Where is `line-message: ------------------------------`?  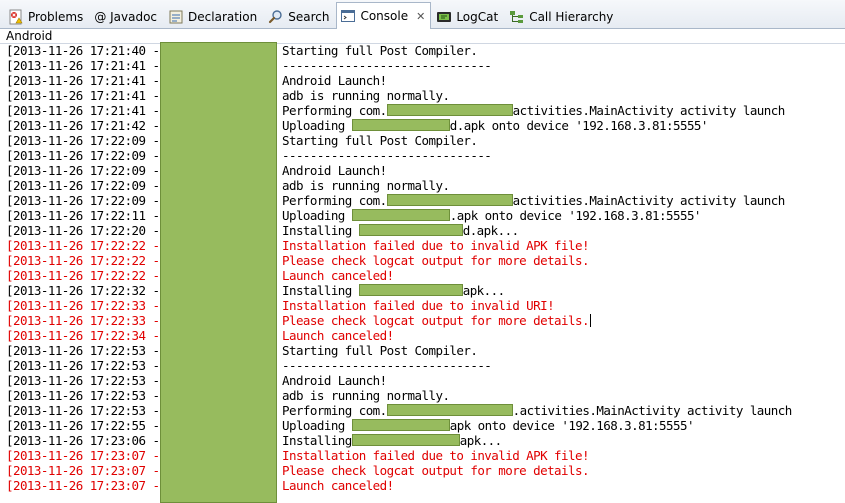
line-message: ------------------------------ is located at coordinates (387, 365).